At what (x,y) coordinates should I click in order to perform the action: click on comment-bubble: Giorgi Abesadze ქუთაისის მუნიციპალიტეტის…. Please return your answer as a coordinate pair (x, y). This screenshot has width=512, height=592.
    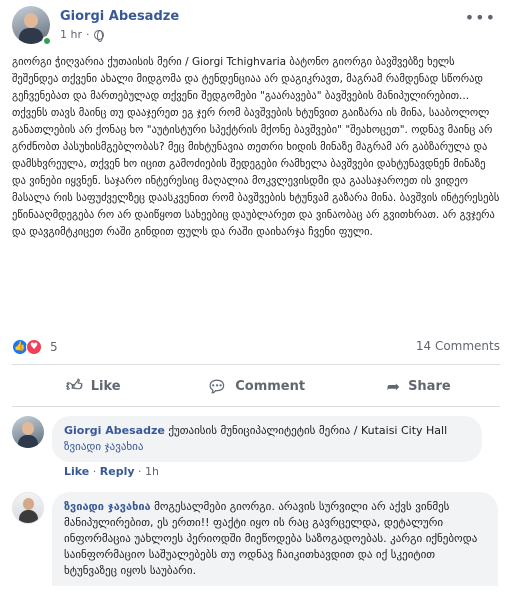
    Looking at the image, I should click on (267, 439).